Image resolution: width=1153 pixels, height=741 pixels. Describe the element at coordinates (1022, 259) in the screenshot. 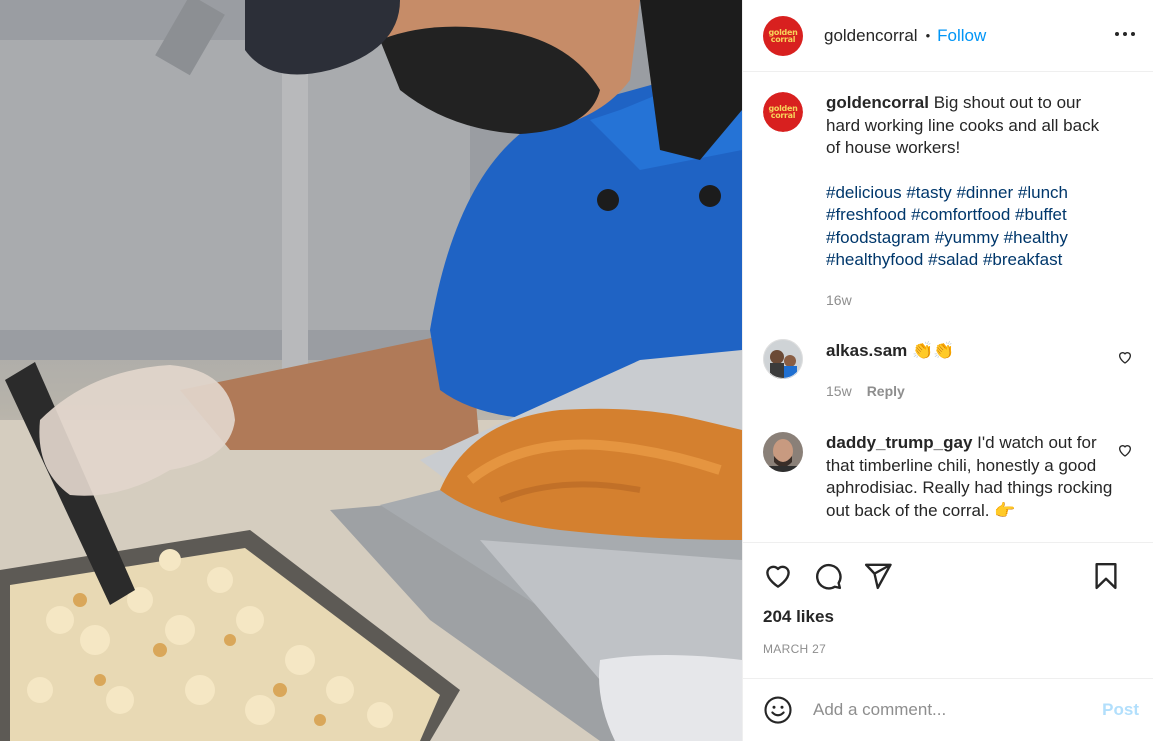

I see `hashtag: #breakfast` at that location.